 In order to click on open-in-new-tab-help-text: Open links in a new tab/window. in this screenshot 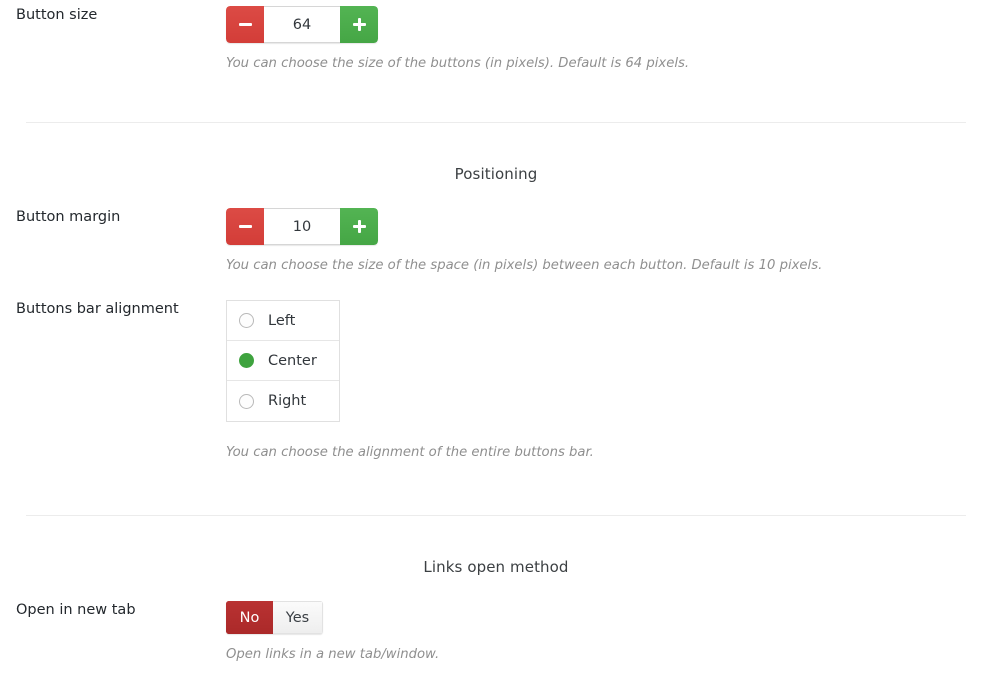, I will do `click(333, 654)`.